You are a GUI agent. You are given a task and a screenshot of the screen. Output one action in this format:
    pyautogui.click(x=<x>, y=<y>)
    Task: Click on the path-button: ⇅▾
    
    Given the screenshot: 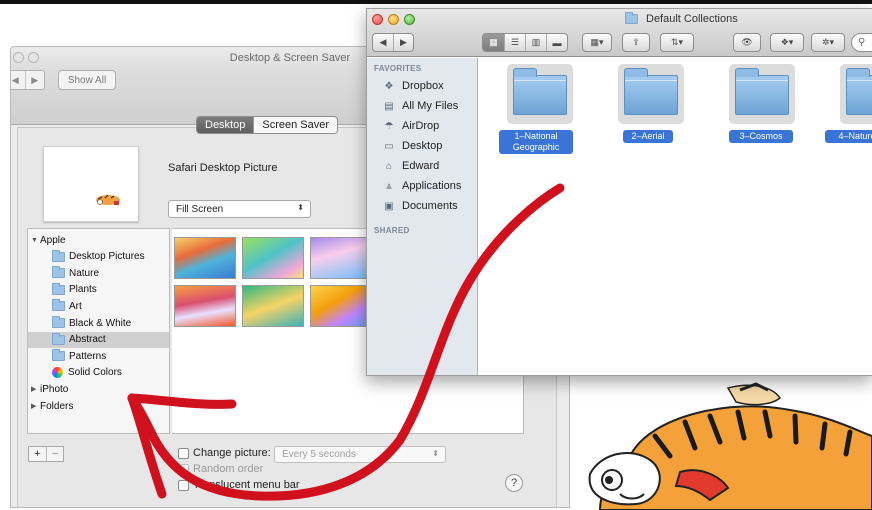 What is the action you would take?
    pyautogui.click(x=677, y=42)
    